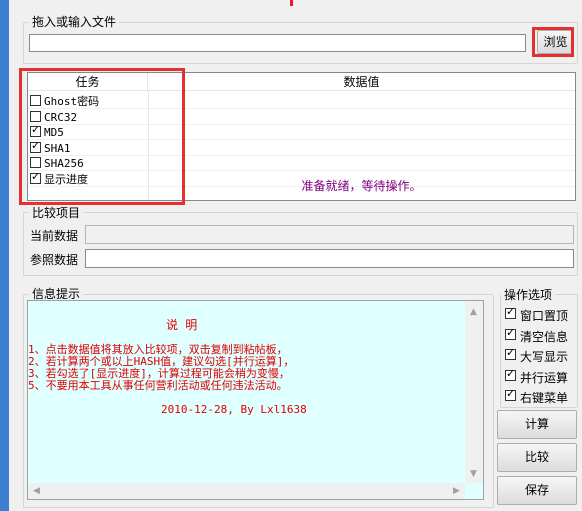  What do you see at coordinates (544, 316) in the screenshot?
I see `option-label: 窗口置顶` at bounding box center [544, 316].